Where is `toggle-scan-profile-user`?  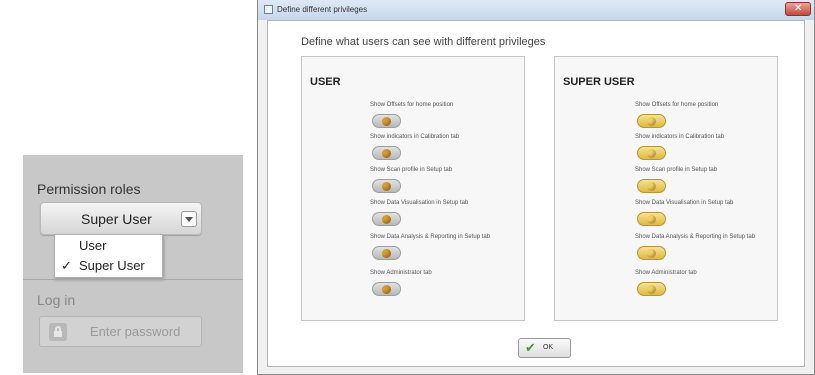
toggle-scan-profile-user is located at coordinates (386, 186).